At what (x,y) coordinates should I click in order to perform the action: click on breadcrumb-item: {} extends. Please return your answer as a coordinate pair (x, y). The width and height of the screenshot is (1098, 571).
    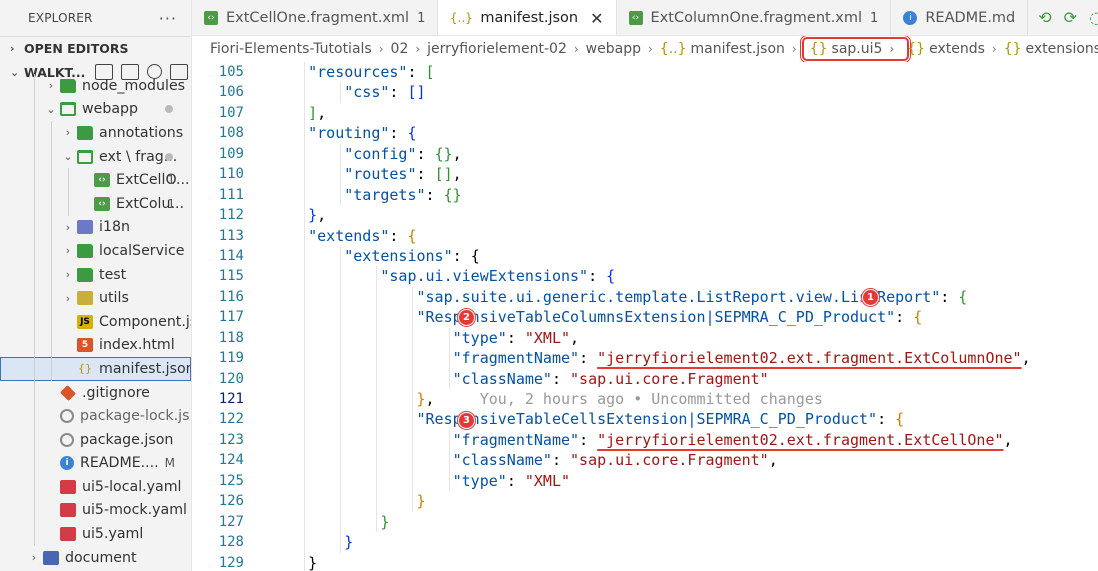
    Looking at the image, I should click on (946, 49).